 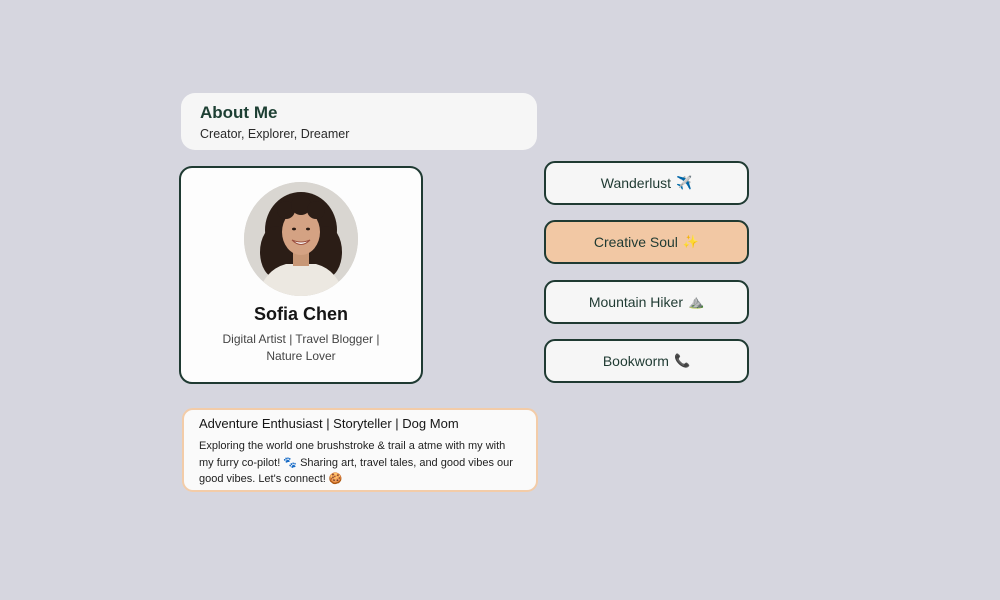 I want to click on about-subtitle: Creator, Explorer, Dreamer, so click(x=275, y=134).